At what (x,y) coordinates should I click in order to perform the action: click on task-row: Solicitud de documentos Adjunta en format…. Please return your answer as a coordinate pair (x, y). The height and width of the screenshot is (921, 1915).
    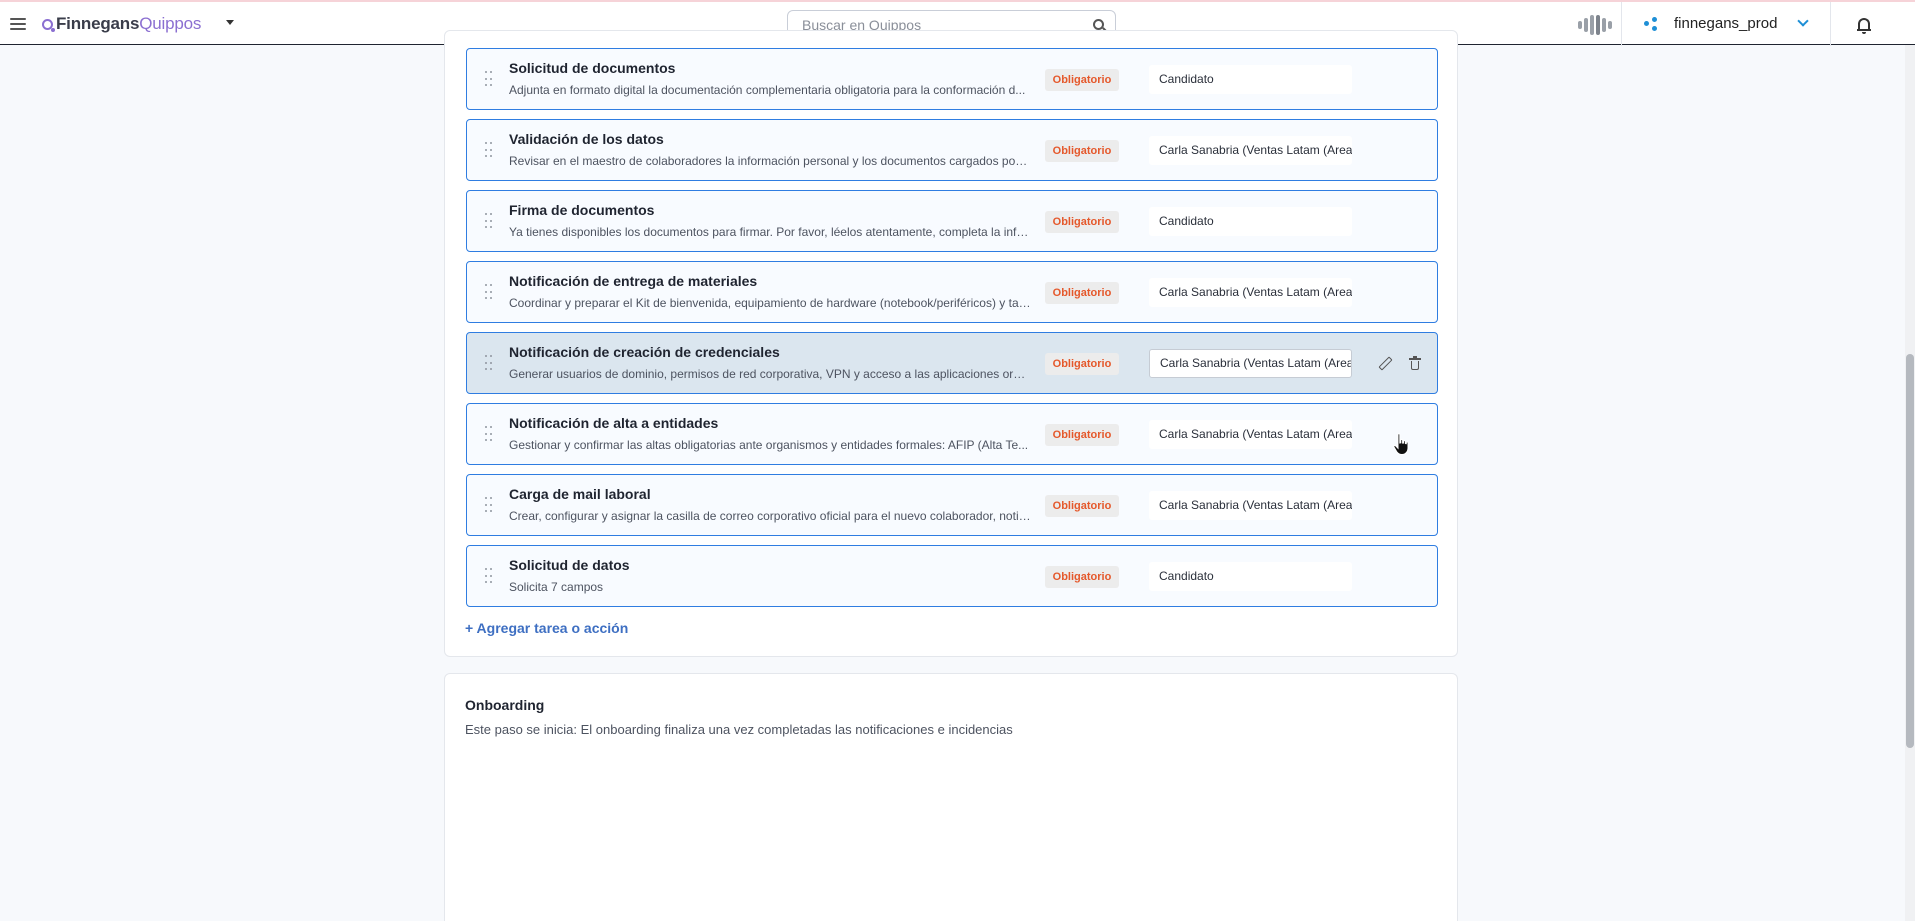
    Looking at the image, I should click on (952, 79).